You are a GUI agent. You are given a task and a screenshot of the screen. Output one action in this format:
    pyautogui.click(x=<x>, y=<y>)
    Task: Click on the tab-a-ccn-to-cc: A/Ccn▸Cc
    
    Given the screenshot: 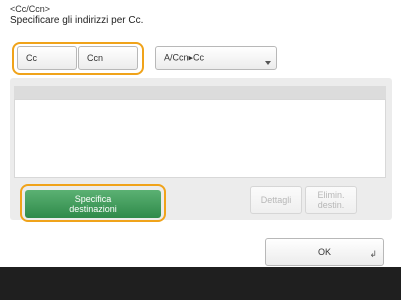 What is the action you would take?
    pyautogui.click(x=216, y=58)
    